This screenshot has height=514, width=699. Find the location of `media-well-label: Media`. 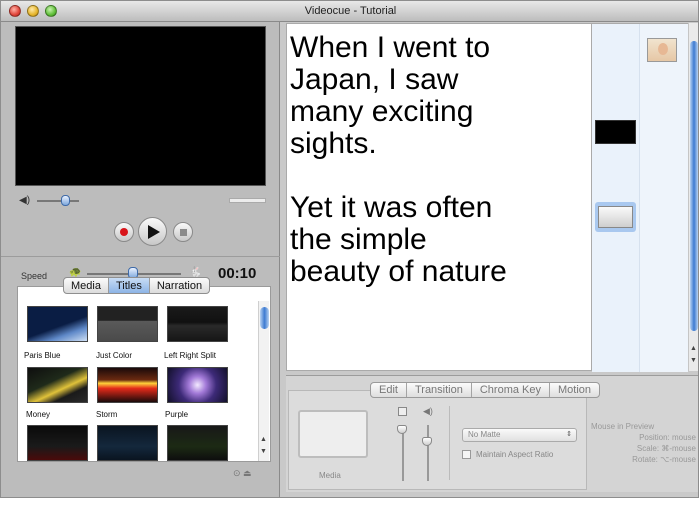

media-well-label: Media is located at coordinates (330, 475).